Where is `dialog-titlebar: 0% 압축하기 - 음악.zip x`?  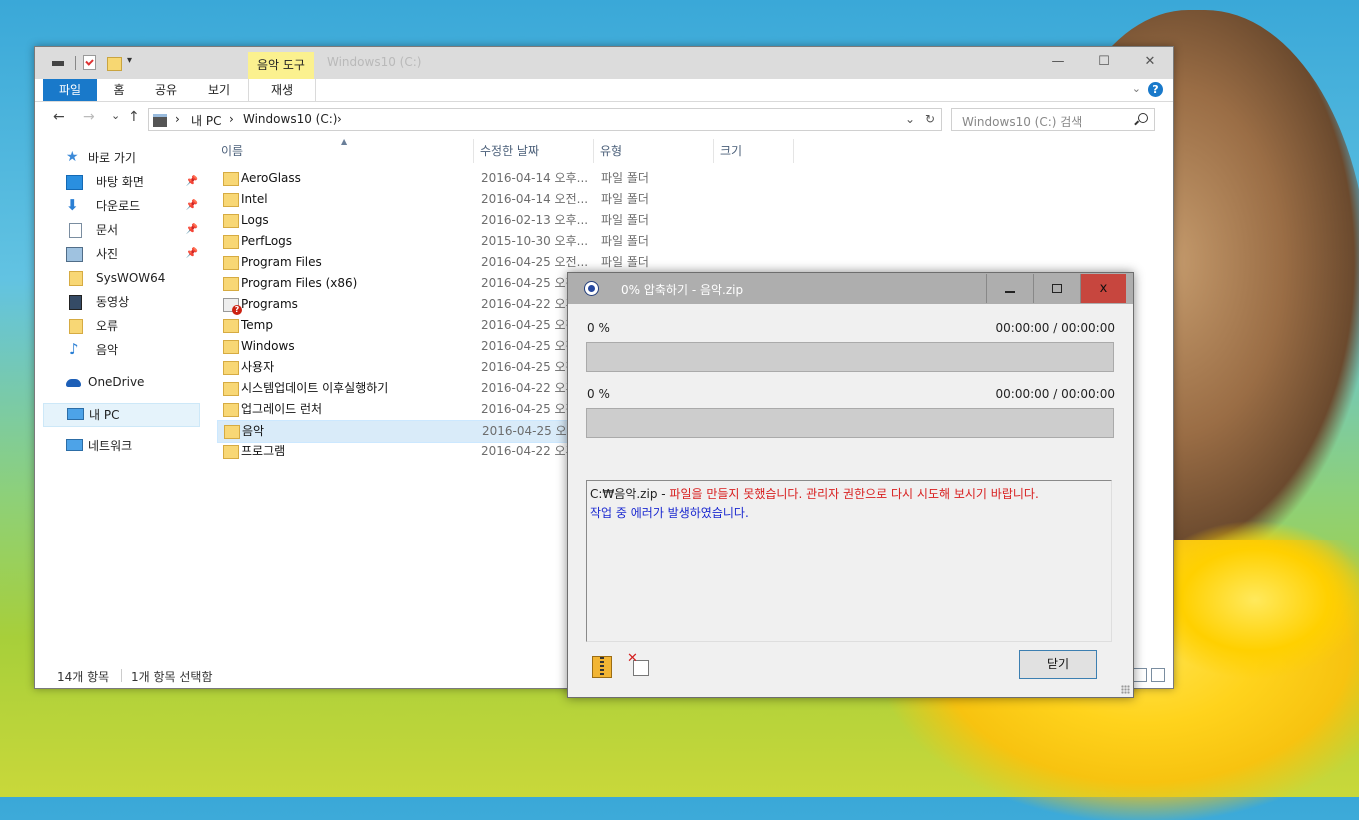
dialog-titlebar: 0% 압축하기 - 음악.zip x is located at coordinates (850, 288).